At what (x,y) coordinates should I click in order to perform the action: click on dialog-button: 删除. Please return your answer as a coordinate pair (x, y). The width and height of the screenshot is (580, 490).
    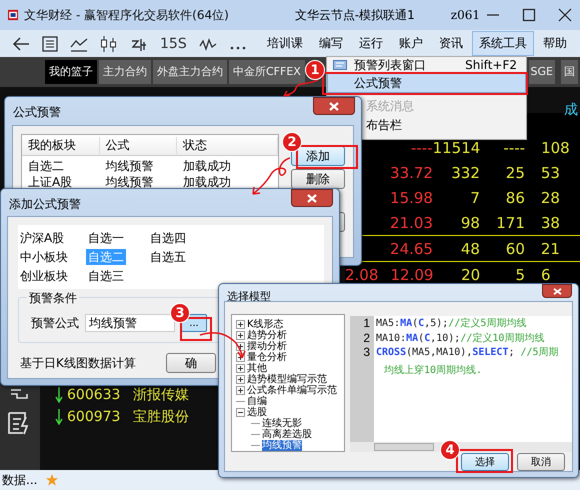
    Looking at the image, I should click on (318, 179).